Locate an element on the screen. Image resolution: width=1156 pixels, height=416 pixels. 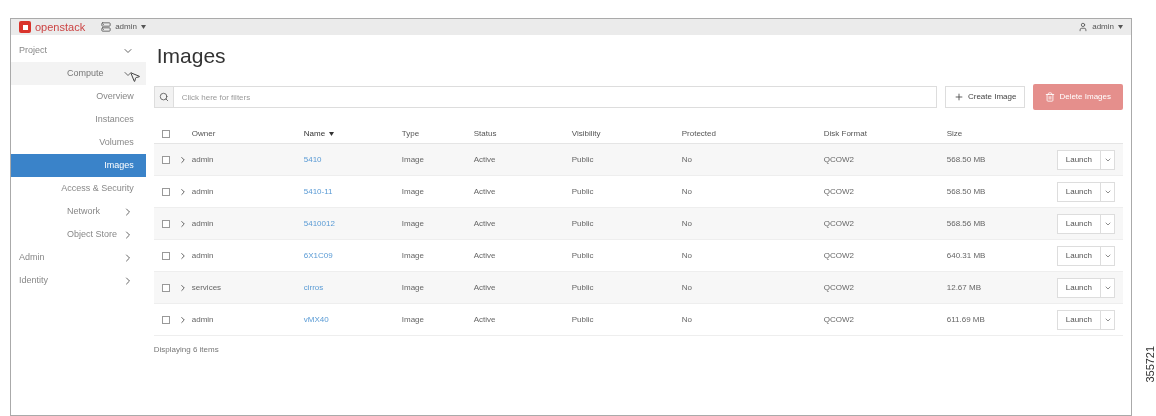
image-name-link: 5410 is located at coordinates (352, 159).